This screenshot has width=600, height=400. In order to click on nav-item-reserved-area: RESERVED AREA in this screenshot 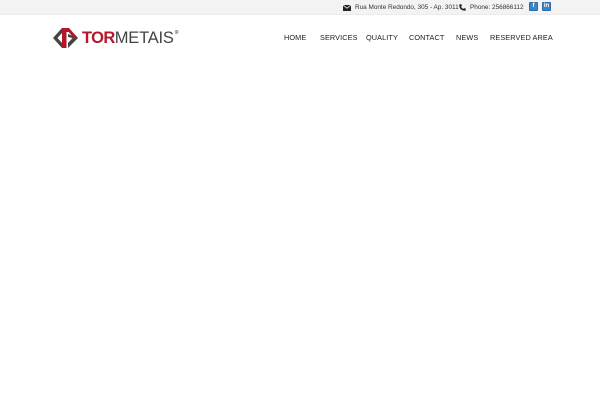, I will do `click(521, 37)`.